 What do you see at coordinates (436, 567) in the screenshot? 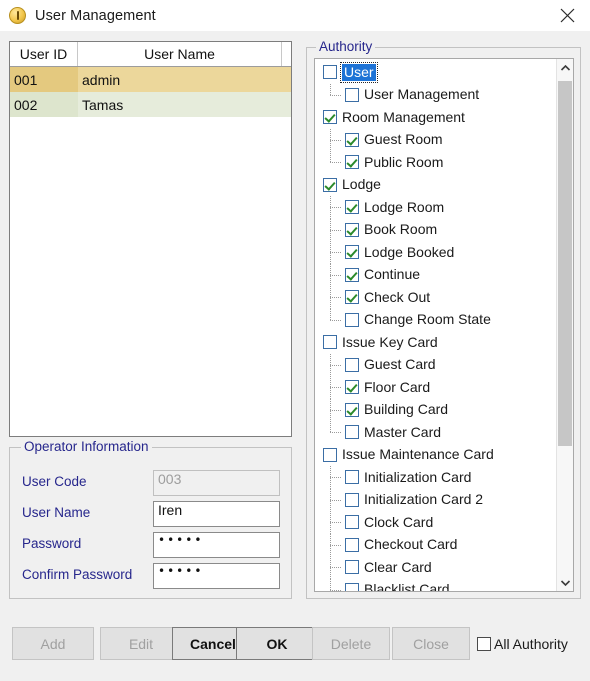
I see `authority-tree-item: Clear Card` at bounding box center [436, 567].